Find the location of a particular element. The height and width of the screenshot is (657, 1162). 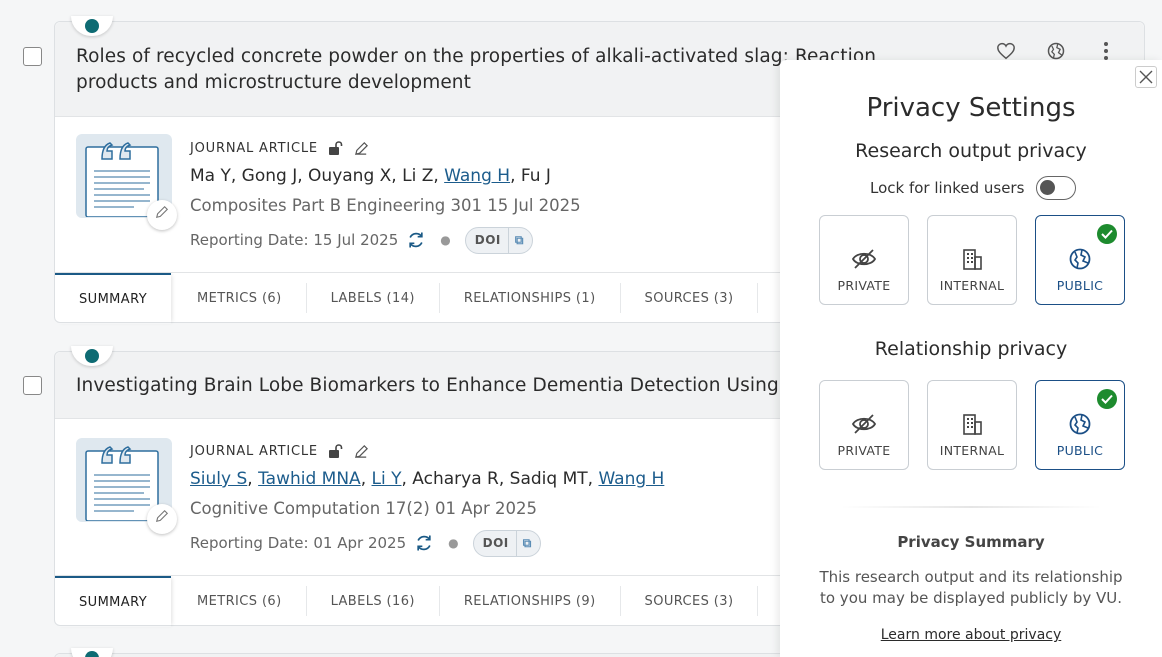

close-button is located at coordinates (1146, 77).